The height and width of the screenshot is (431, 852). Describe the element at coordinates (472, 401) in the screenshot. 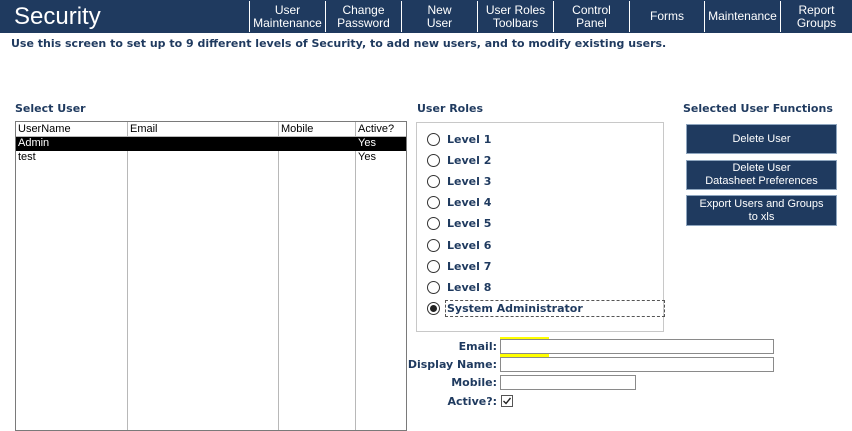

I see `active-label: Active?:` at that location.